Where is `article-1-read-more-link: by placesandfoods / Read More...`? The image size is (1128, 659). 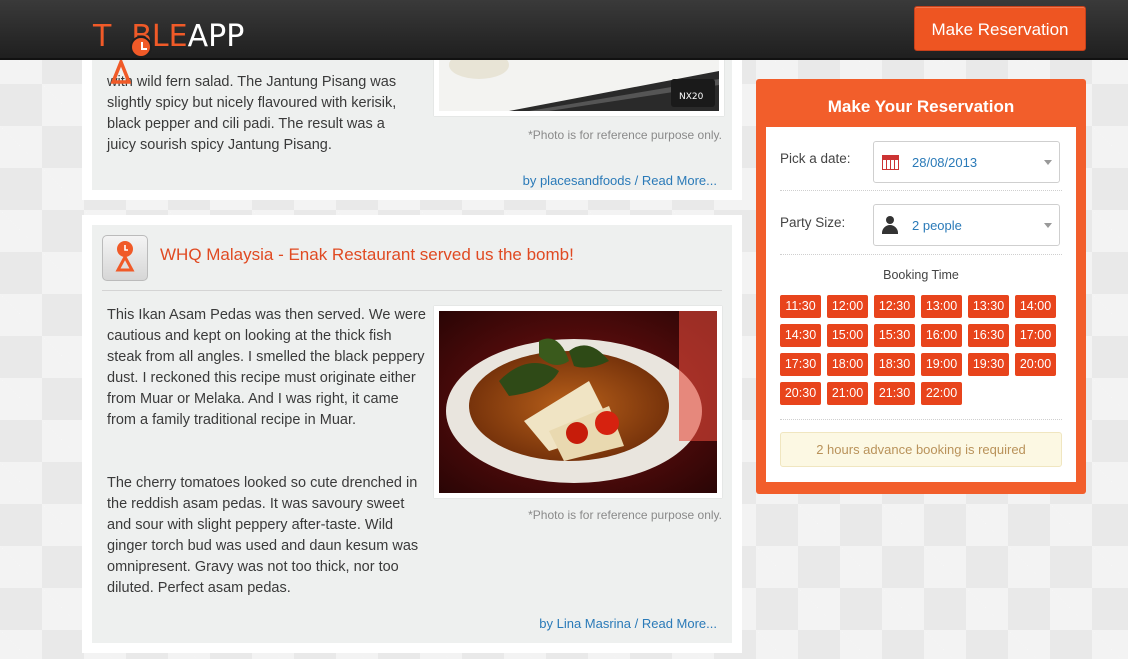 article-1-read-more-link: by placesandfoods / Read More... is located at coordinates (575, 180).